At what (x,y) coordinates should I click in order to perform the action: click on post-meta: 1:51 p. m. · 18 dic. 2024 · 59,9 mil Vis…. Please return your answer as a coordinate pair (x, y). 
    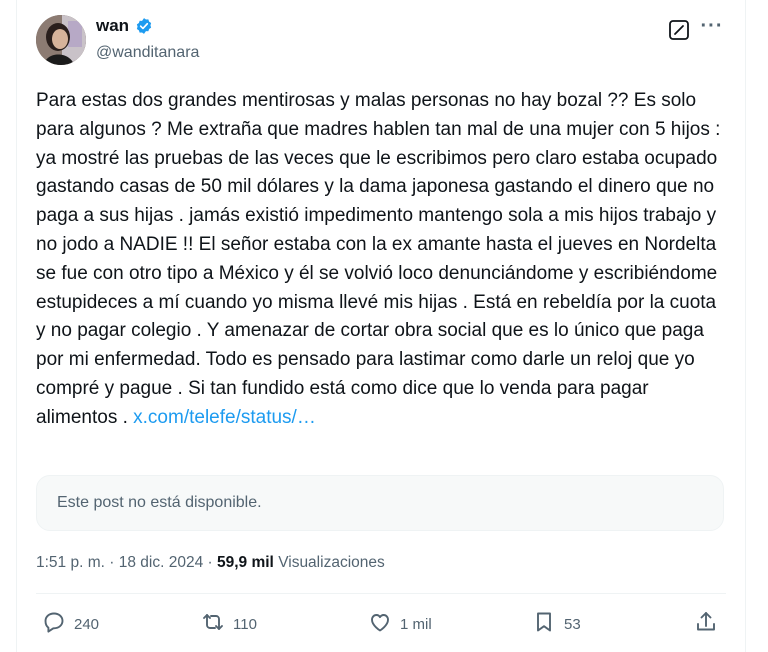
    Looking at the image, I should click on (210, 563).